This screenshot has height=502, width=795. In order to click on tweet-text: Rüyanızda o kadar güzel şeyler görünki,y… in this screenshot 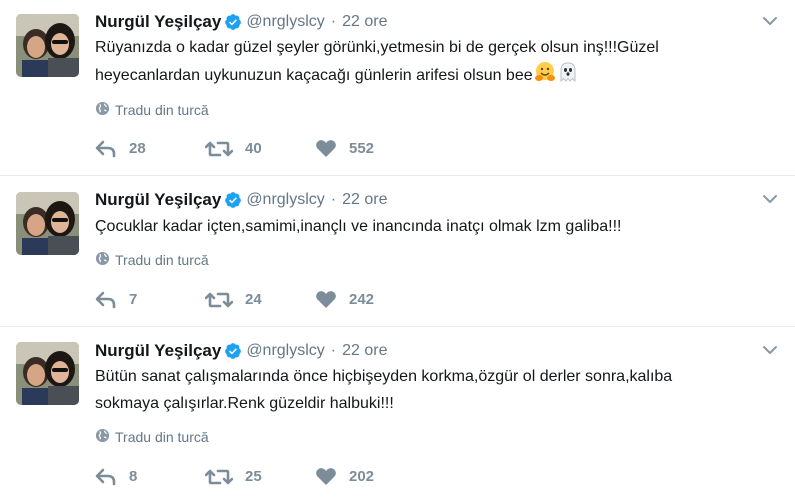, I will do `click(435, 63)`.